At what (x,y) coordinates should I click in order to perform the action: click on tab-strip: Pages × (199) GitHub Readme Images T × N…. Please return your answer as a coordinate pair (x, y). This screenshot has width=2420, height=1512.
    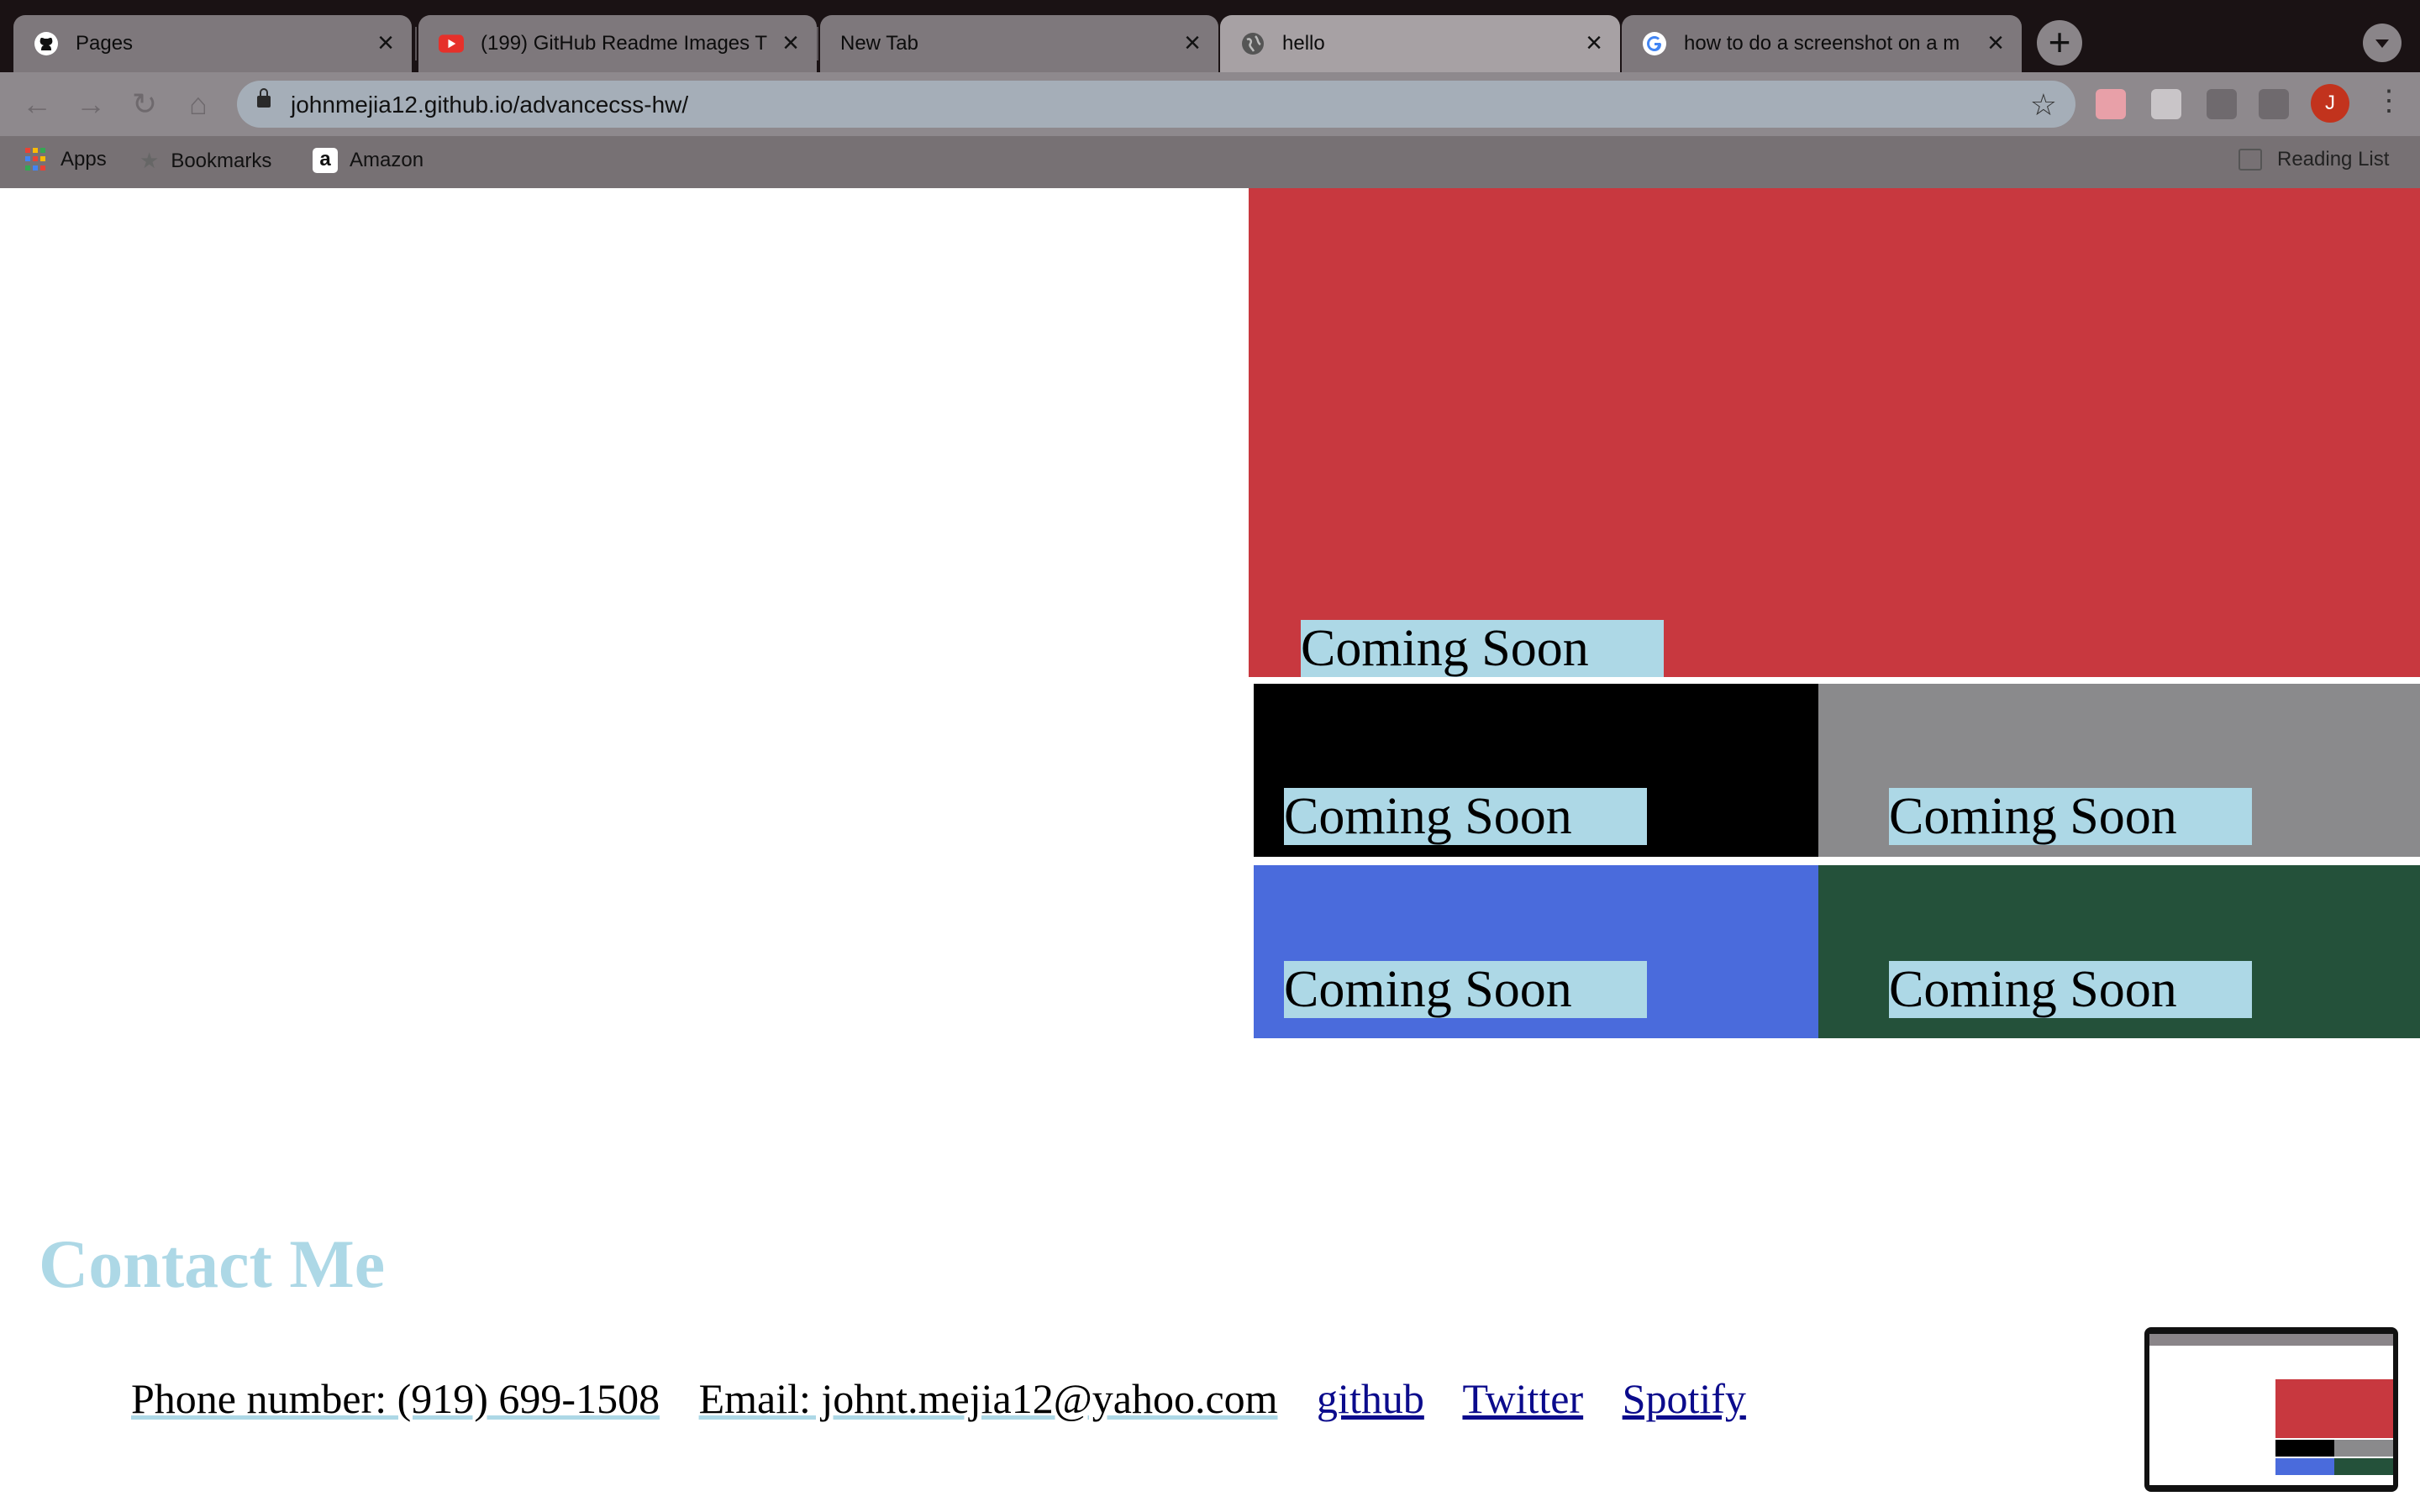
    Looking at the image, I should click on (1210, 36).